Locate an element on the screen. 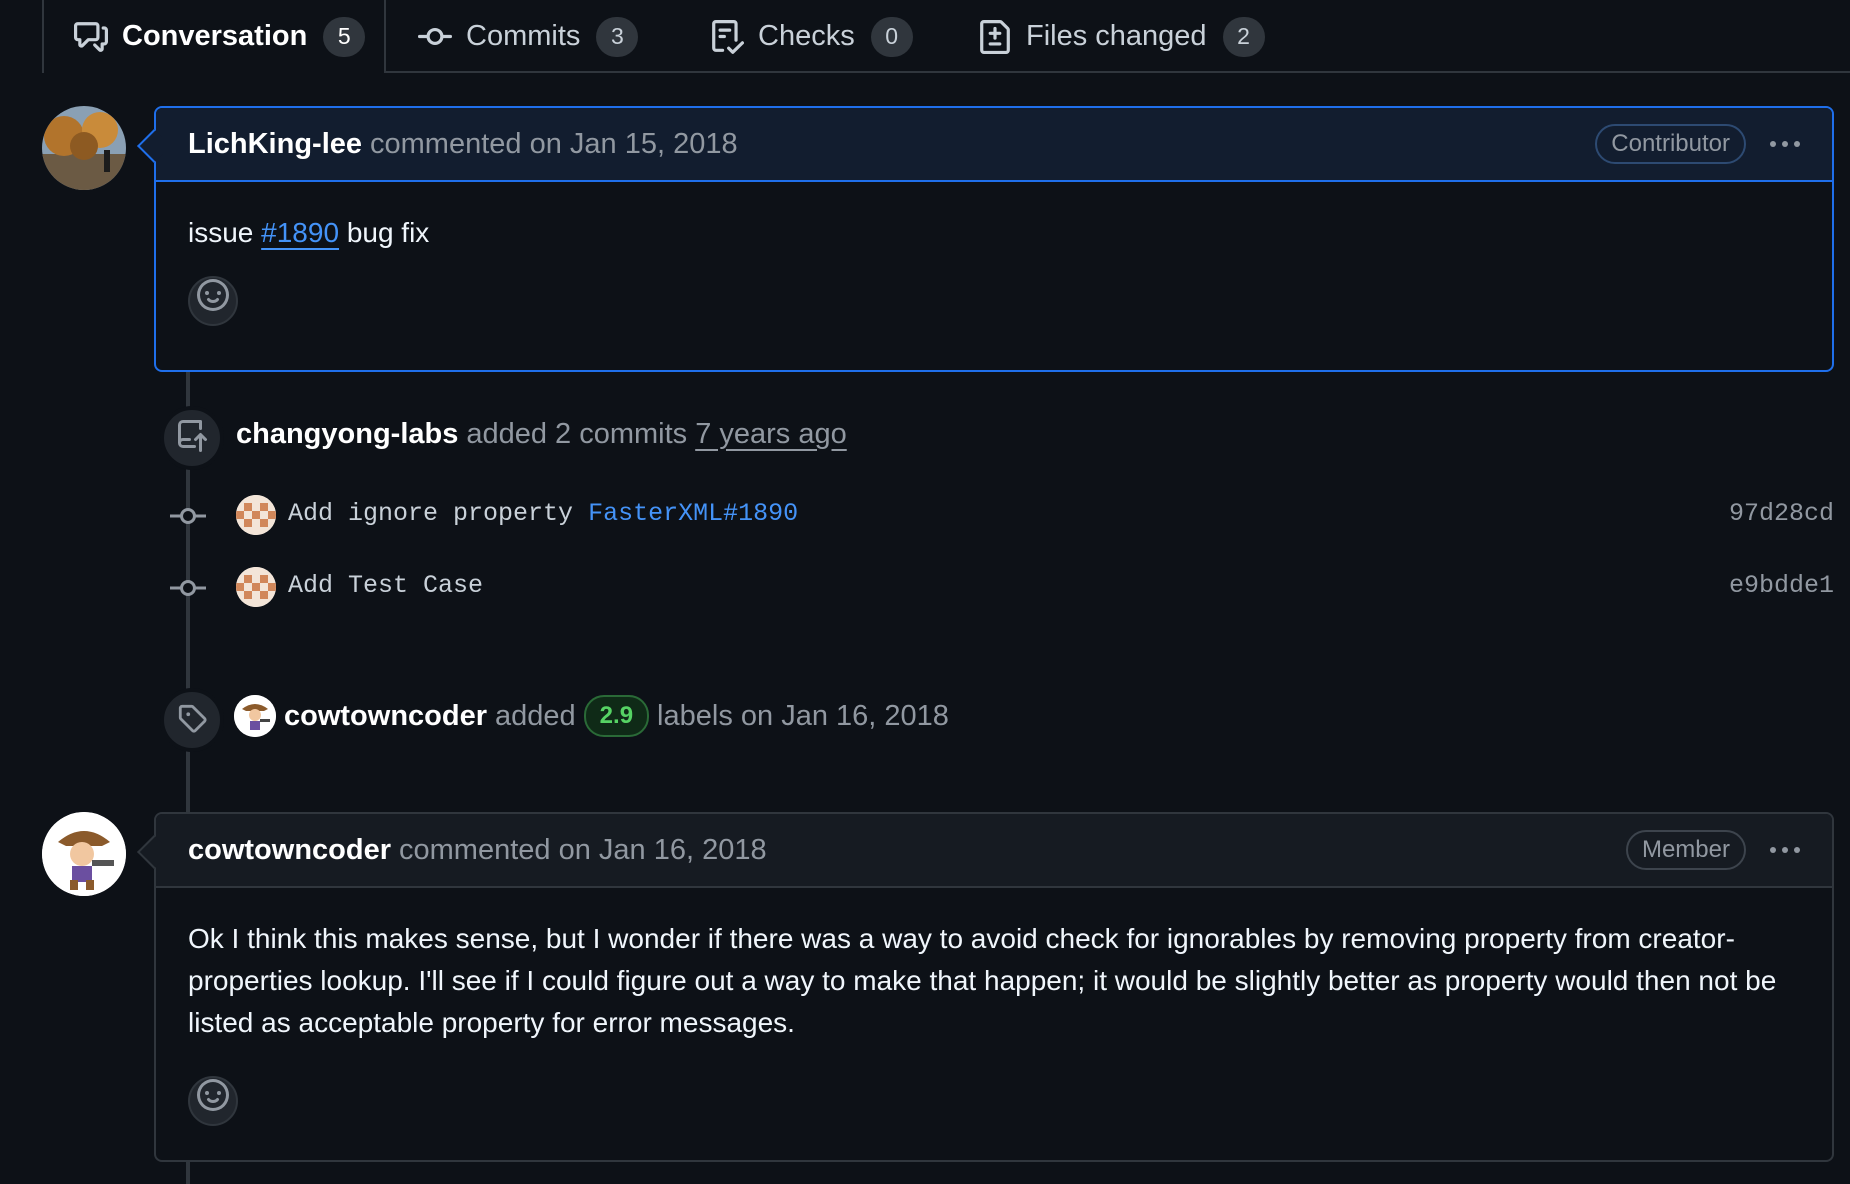 Image resolution: width=1850 pixels, height=1184 pixels. comment-body: issue #1890 bug fix is located at coordinates (994, 268).